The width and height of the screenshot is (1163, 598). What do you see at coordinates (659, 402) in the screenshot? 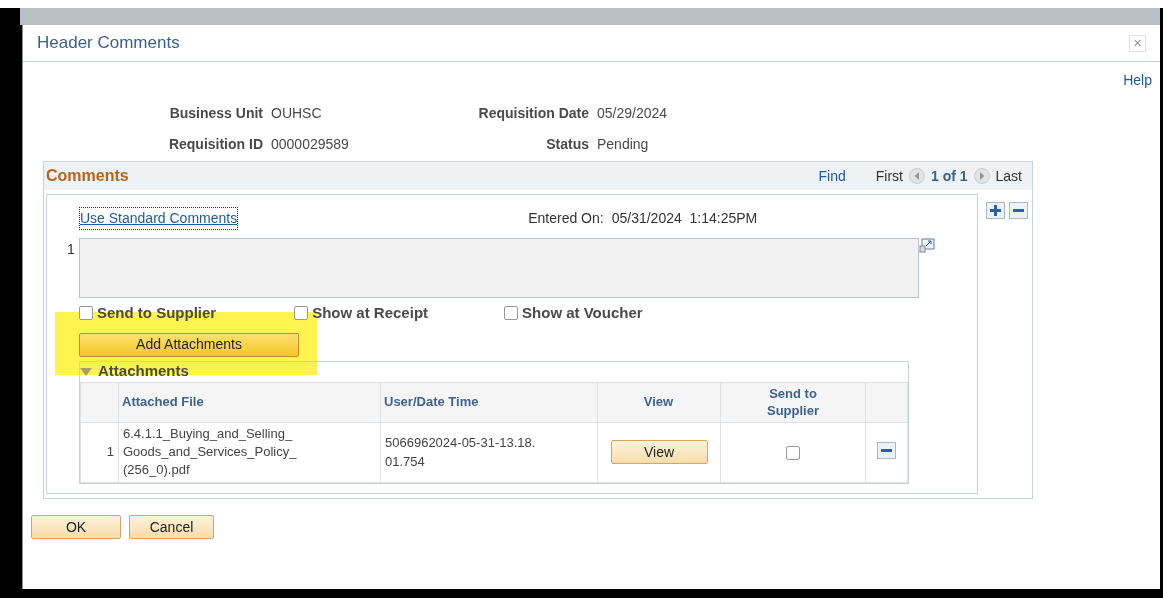
I see `column-header: View` at bounding box center [659, 402].